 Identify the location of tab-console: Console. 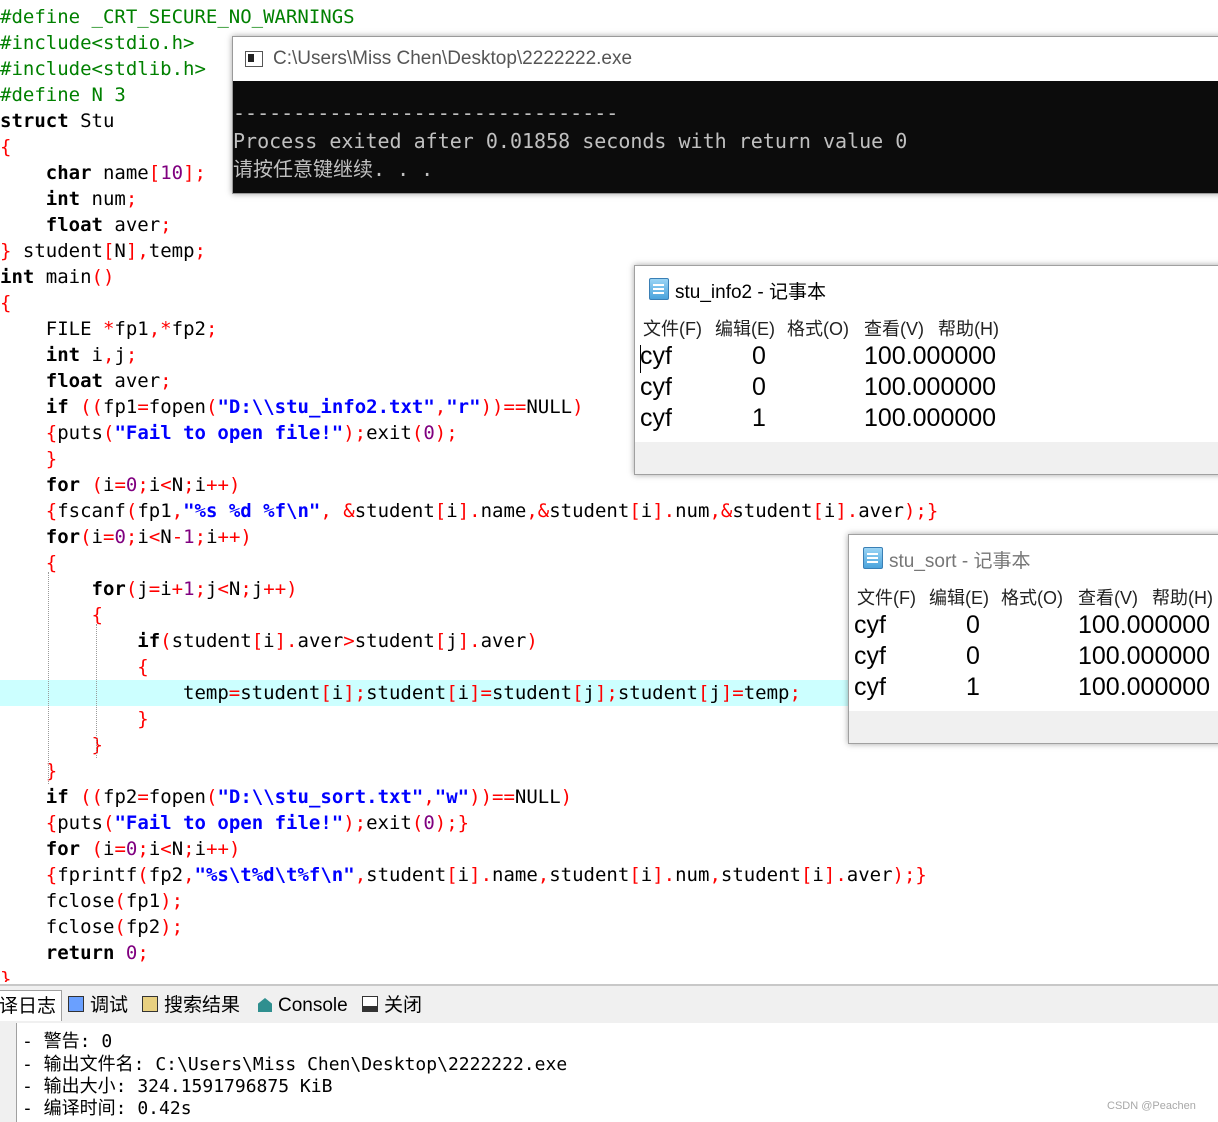
(303, 1005).